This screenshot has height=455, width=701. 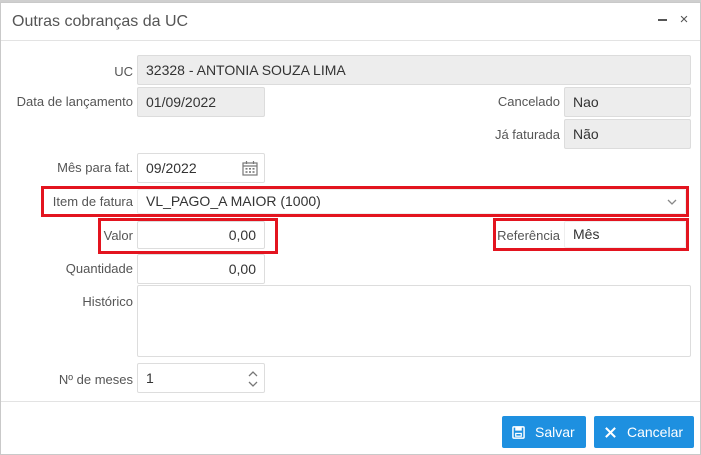 I want to click on item-fatura-value: VL_PAGO_A MAIOR (1000), so click(x=233, y=201).